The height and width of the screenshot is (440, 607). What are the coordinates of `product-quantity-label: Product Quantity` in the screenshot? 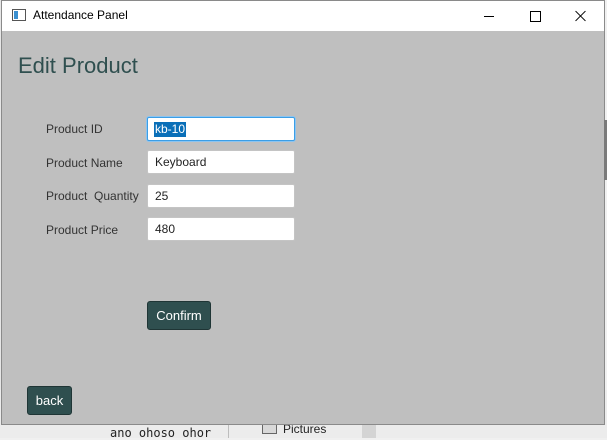 It's located at (92, 196).